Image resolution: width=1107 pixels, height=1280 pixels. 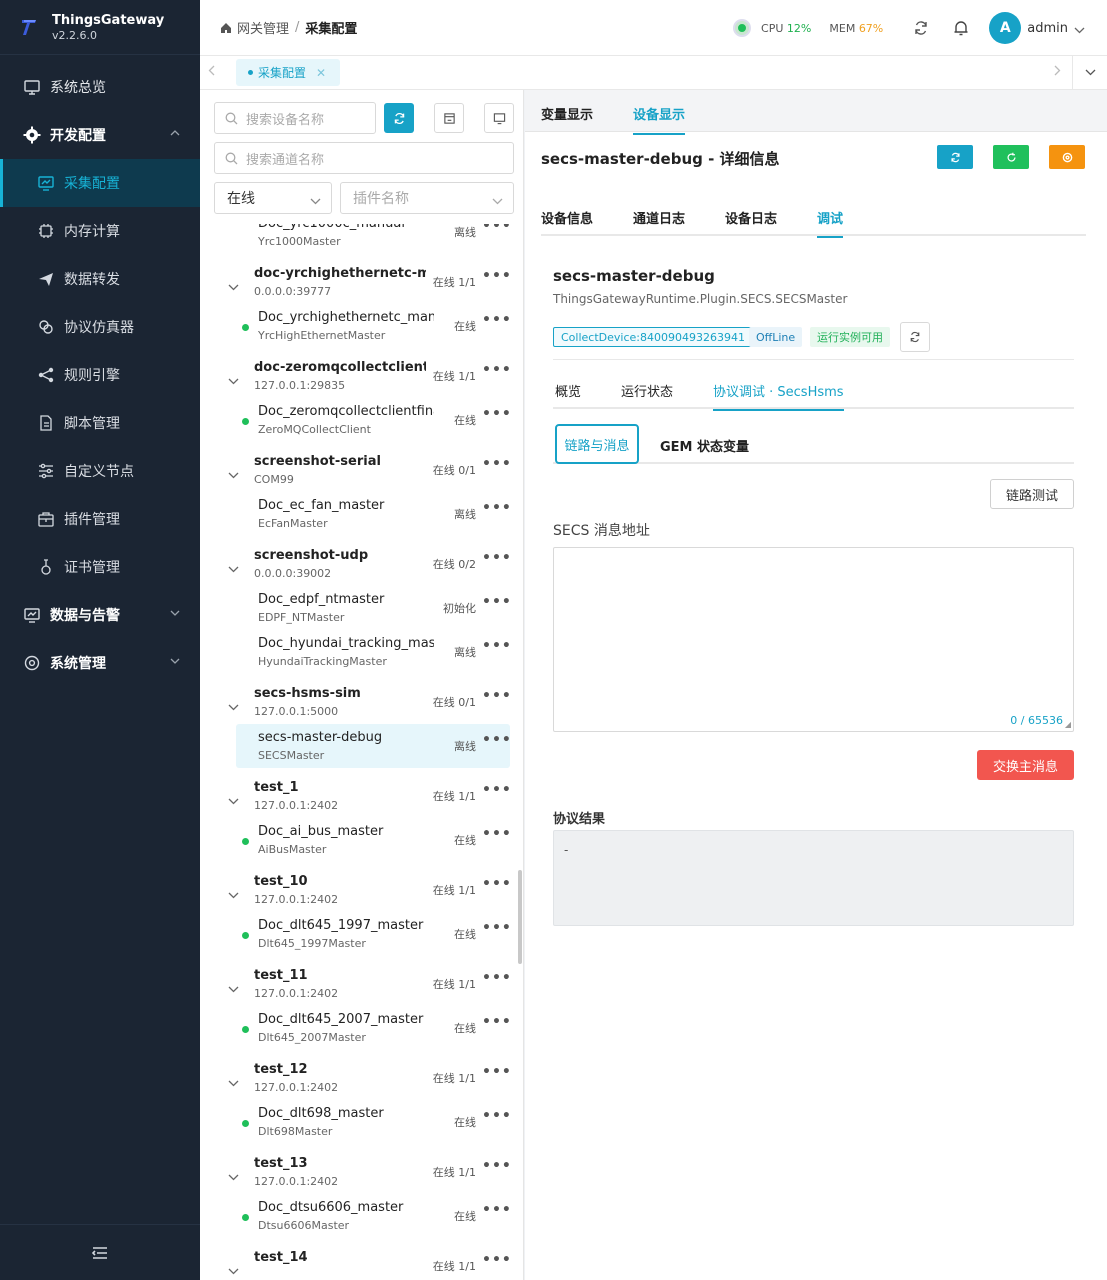 What do you see at coordinates (295, 118) in the screenshot?
I see `search-device-input: 搜索设备名称` at bounding box center [295, 118].